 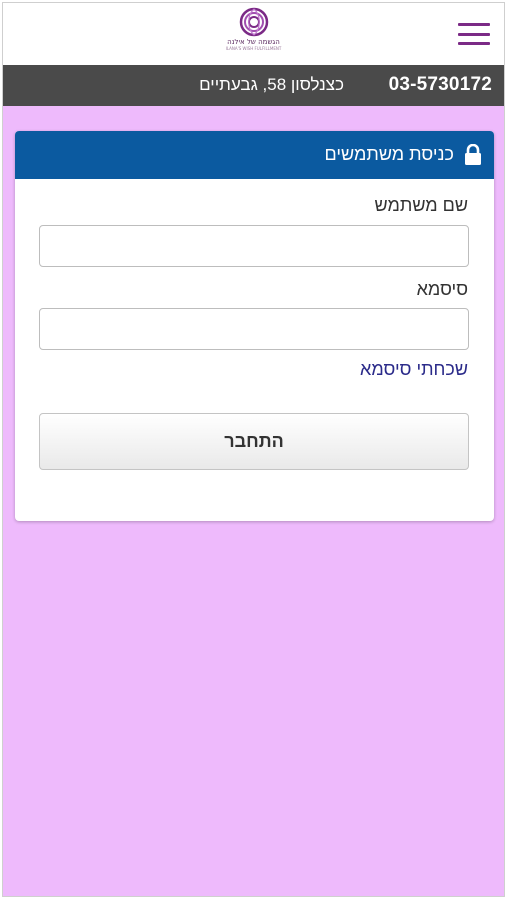 I want to click on forgot-password-link: שכחתי סיסמא, so click(x=414, y=369).